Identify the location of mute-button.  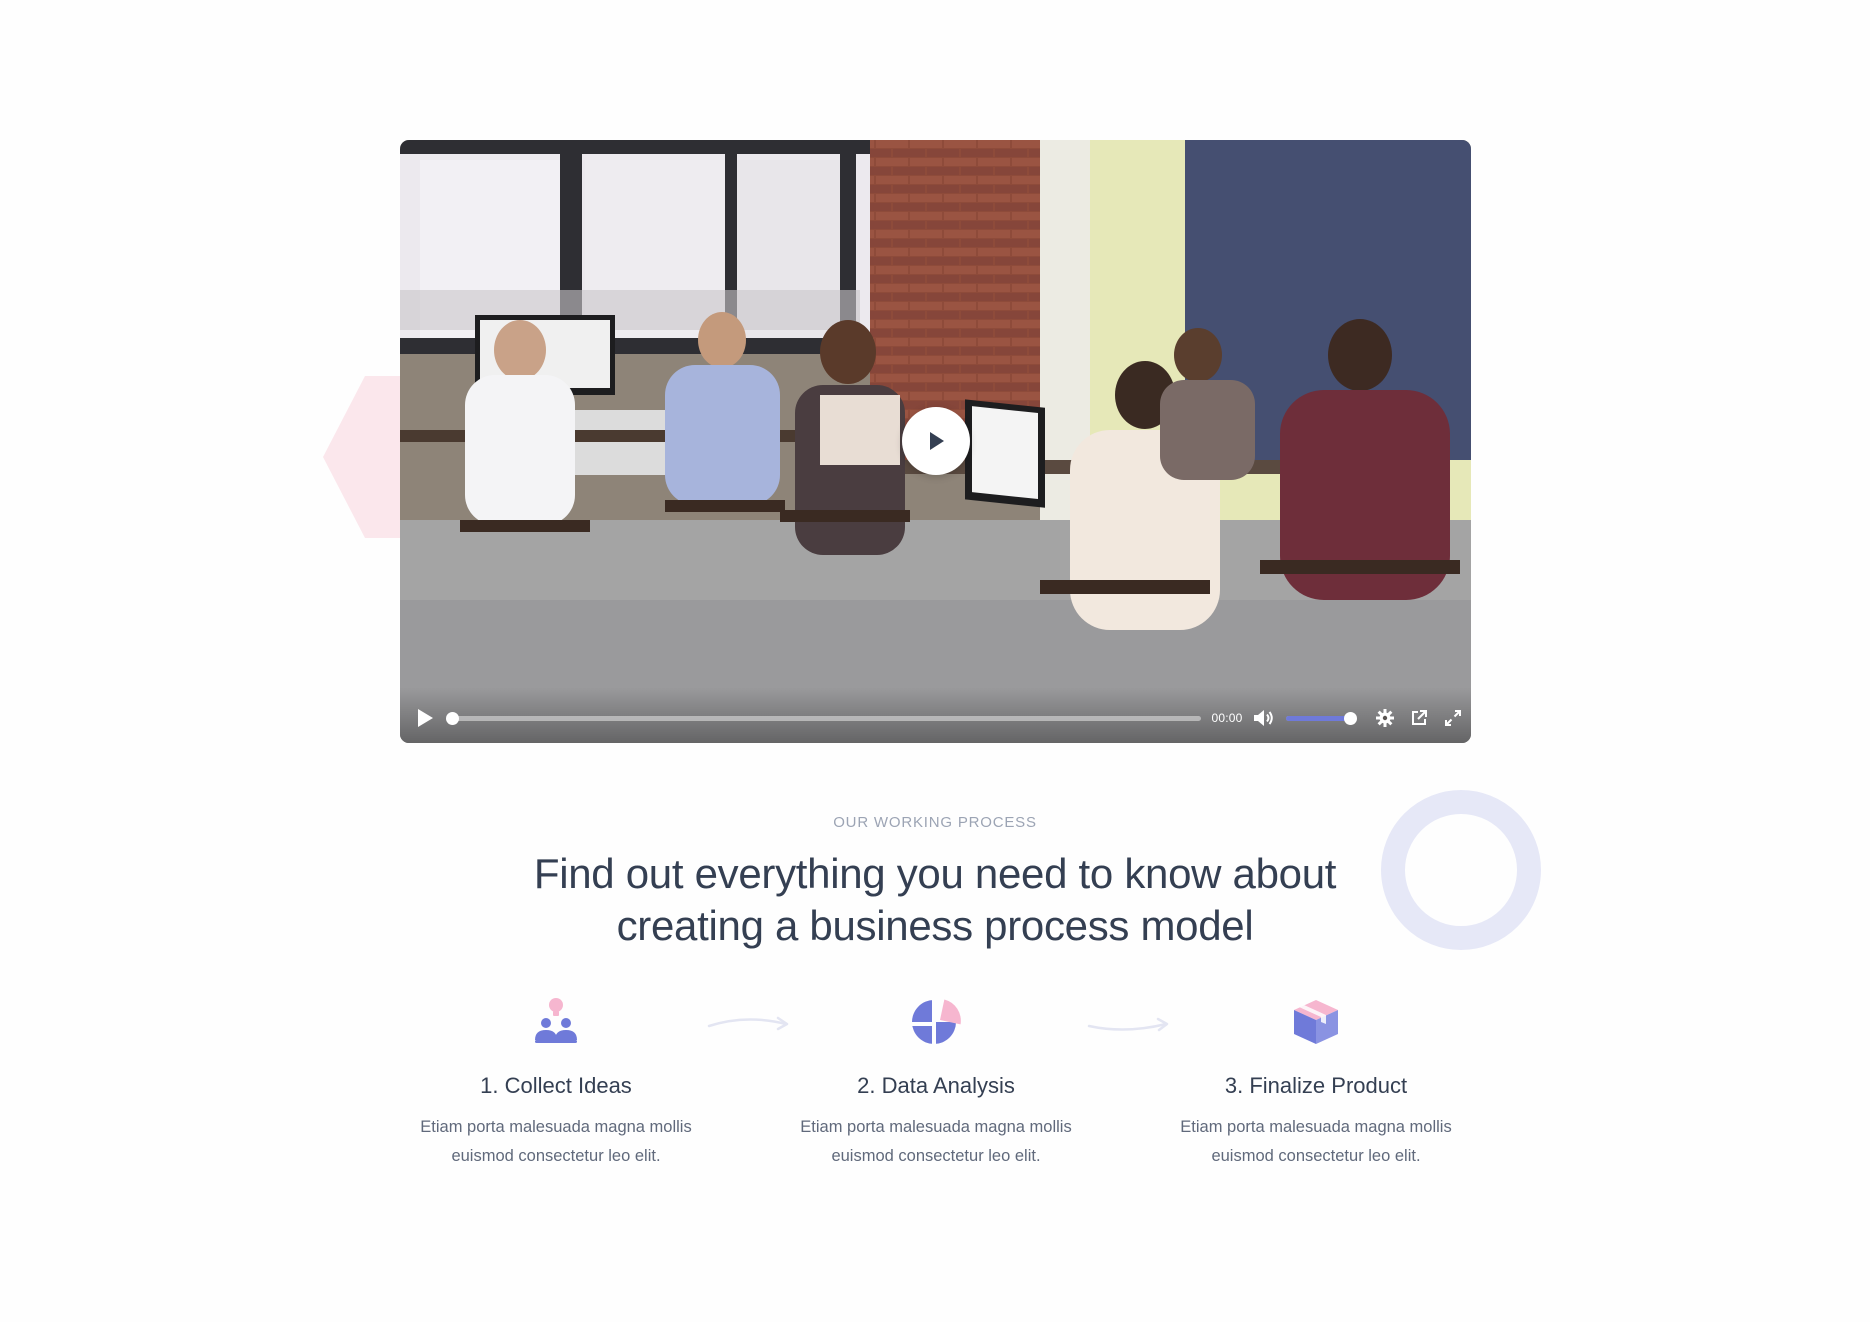
(1264, 718).